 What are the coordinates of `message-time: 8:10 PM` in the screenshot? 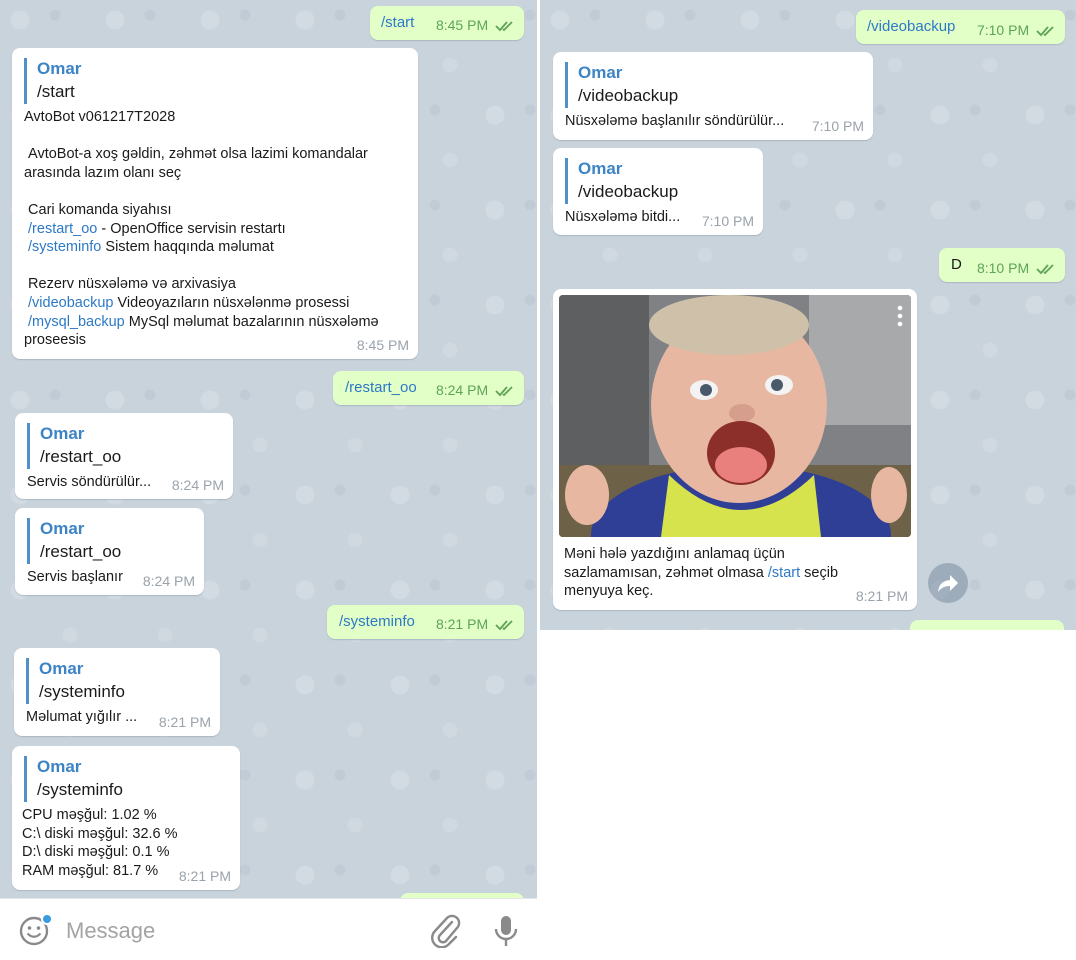 It's located at (1003, 267).